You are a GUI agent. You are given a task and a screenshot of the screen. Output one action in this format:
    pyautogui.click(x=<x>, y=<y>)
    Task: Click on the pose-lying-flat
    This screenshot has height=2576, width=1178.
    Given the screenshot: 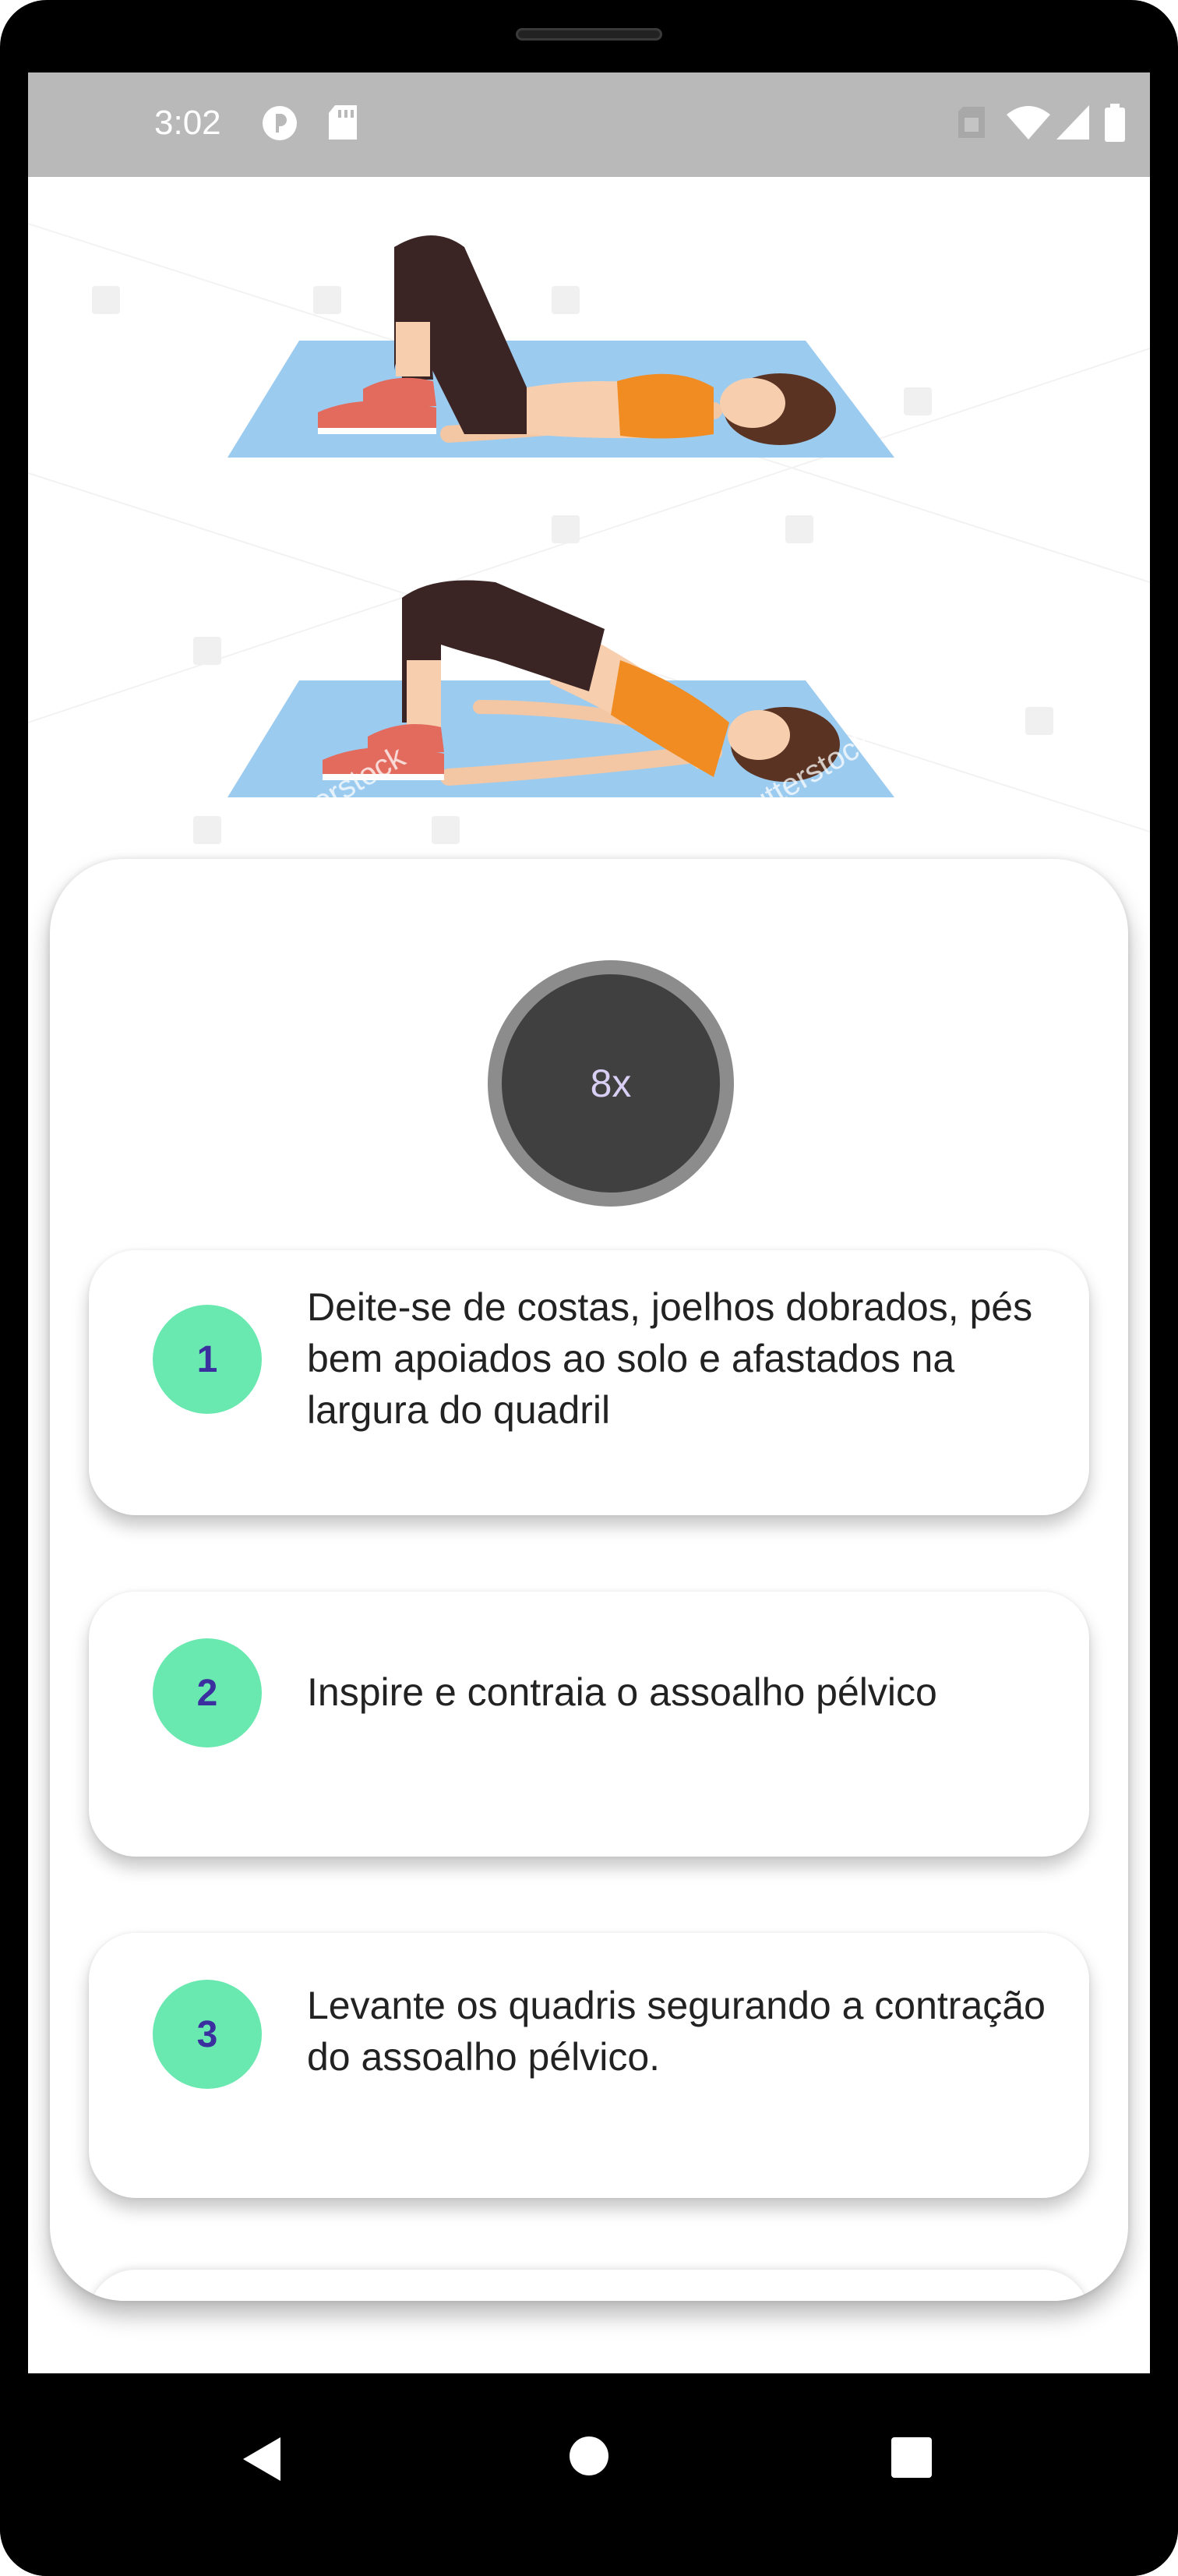 What is the action you would take?
    pyautogui.click(x=560, y=346)
    